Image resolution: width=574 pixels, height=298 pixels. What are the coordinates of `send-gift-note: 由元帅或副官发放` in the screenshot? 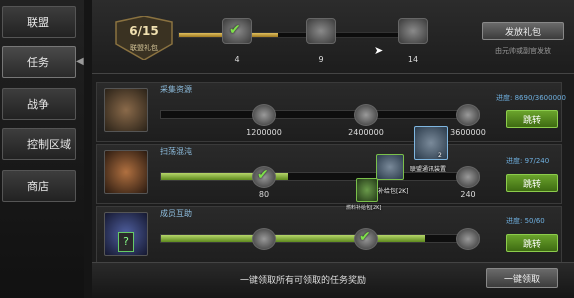 It's located at (523, 51).